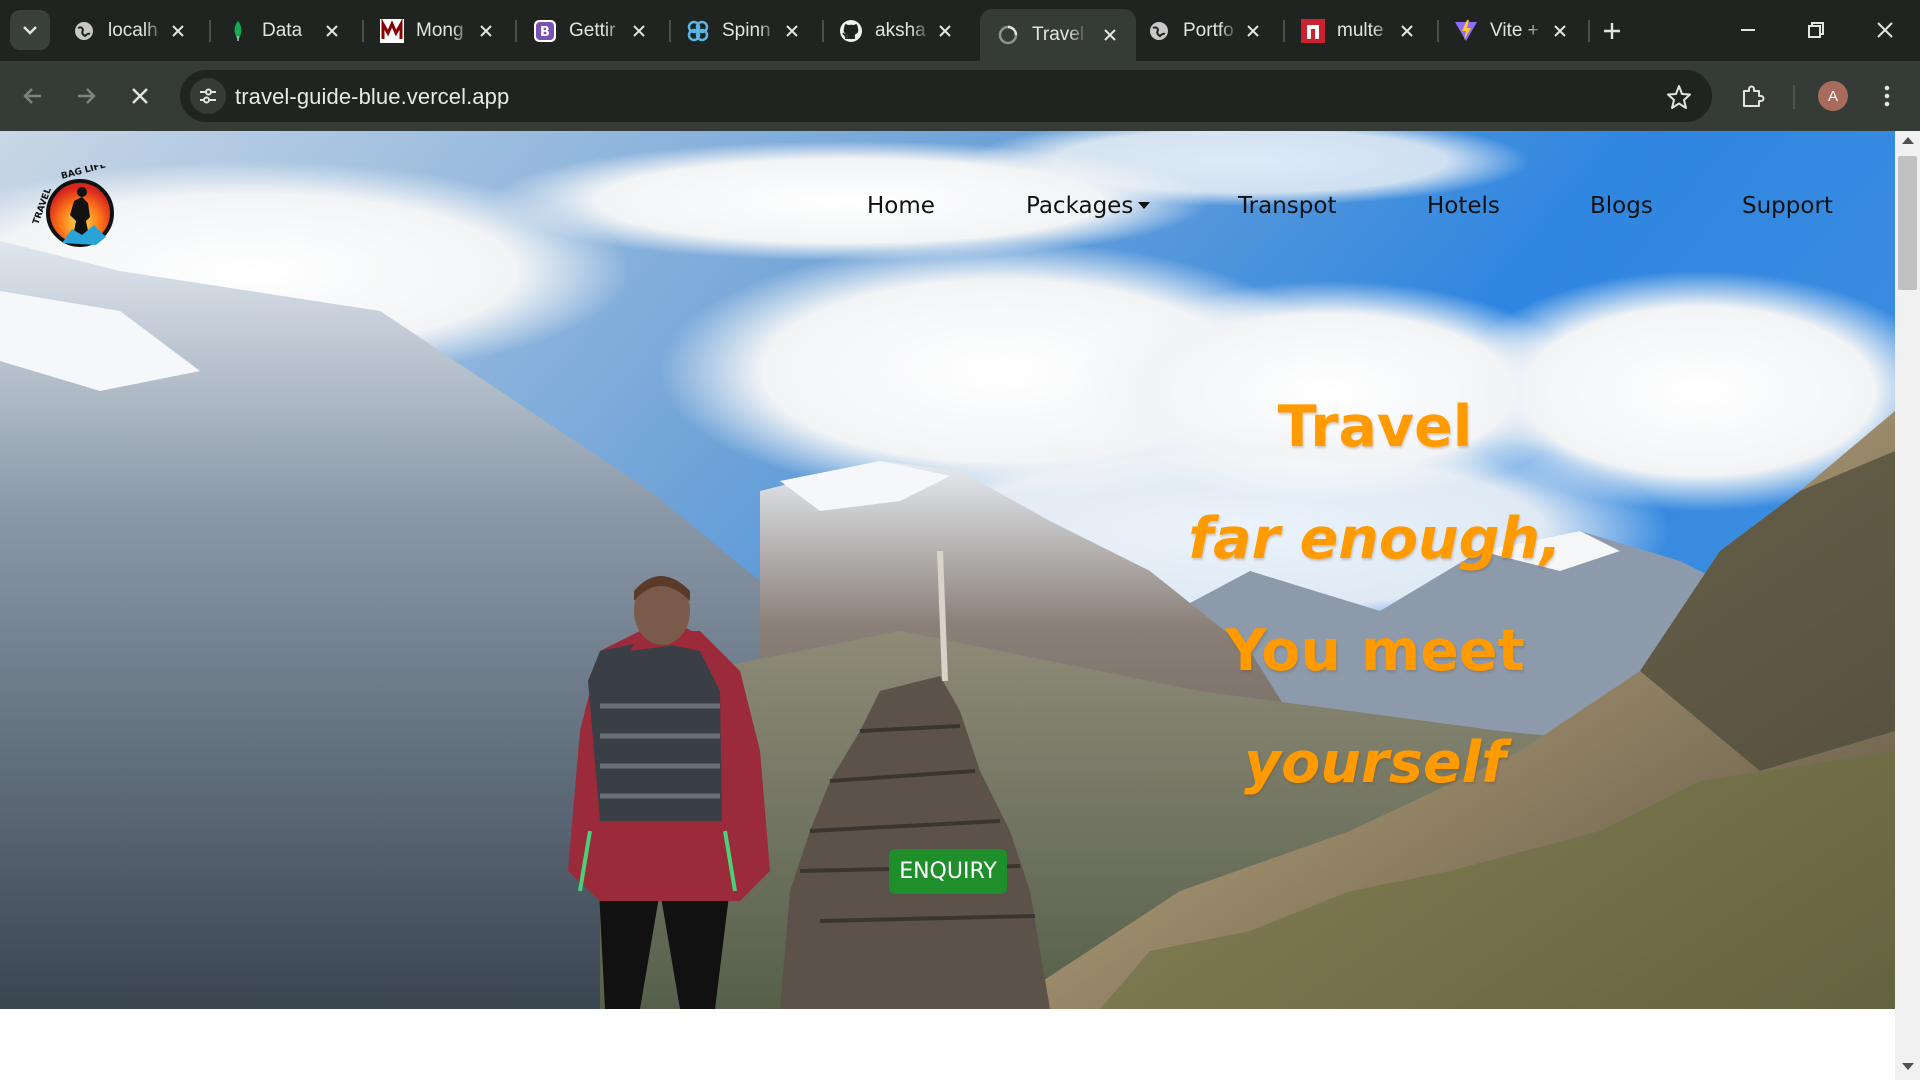 Image resolution: width=1920 pixels, height=1080 pixels. I want to click on back-button, so click(33, 96).